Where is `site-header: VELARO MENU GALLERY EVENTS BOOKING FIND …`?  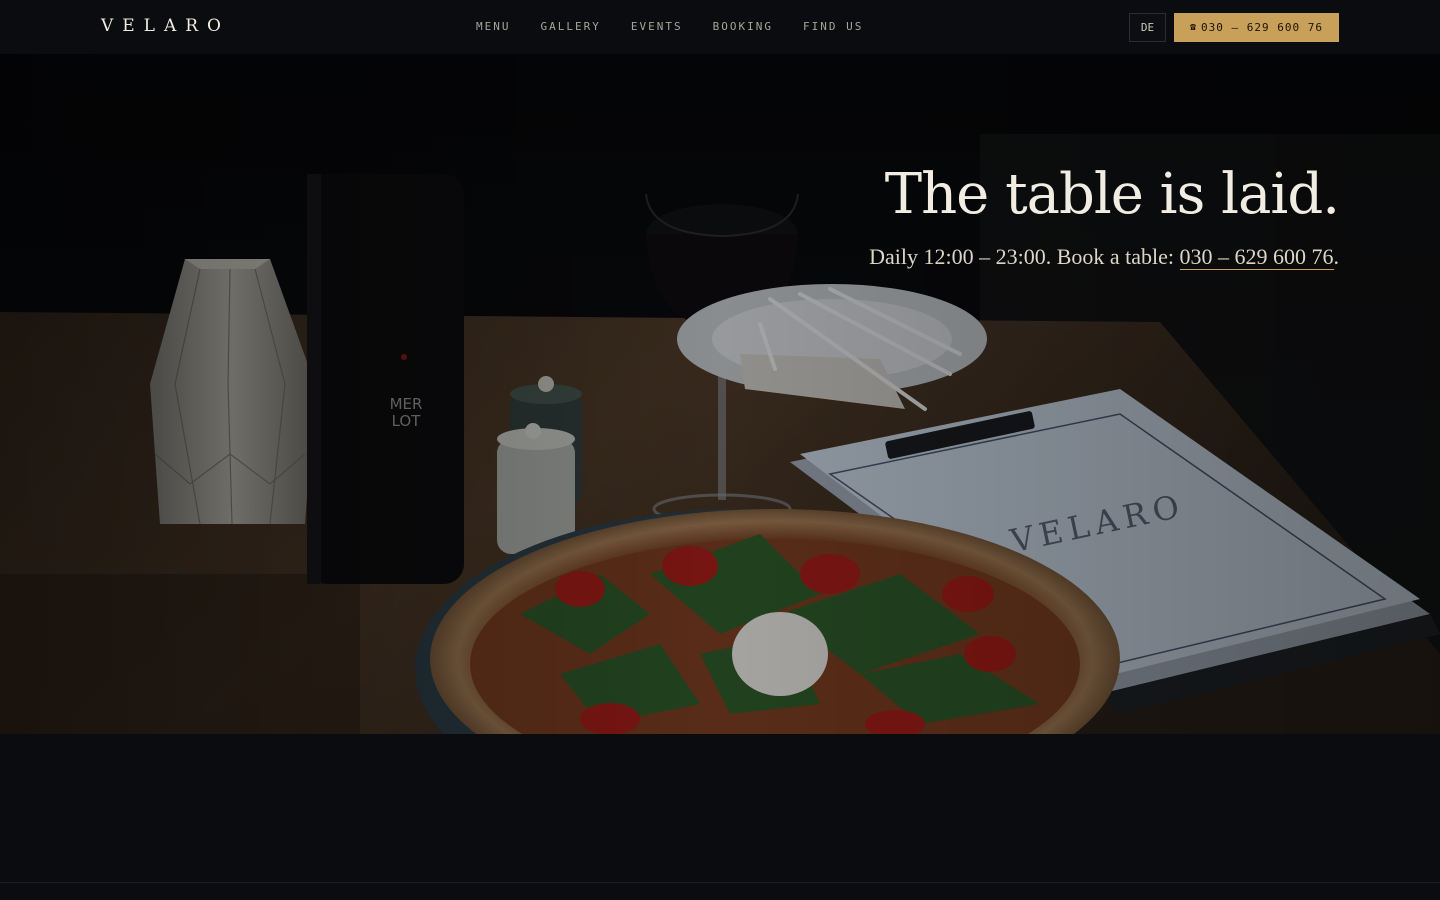 site-header: VELARO MENU GALLERY EVENTS BOOKING FIND … is located at coordinates (720, 27).